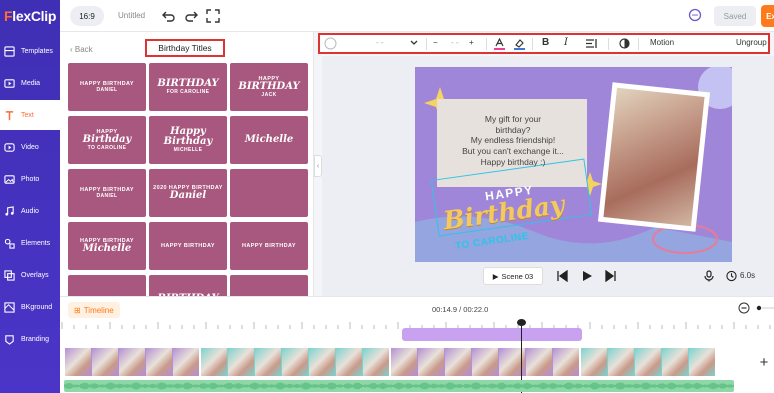 The image size is (774, 393). I want to click on play-icon, so click(587, 276).